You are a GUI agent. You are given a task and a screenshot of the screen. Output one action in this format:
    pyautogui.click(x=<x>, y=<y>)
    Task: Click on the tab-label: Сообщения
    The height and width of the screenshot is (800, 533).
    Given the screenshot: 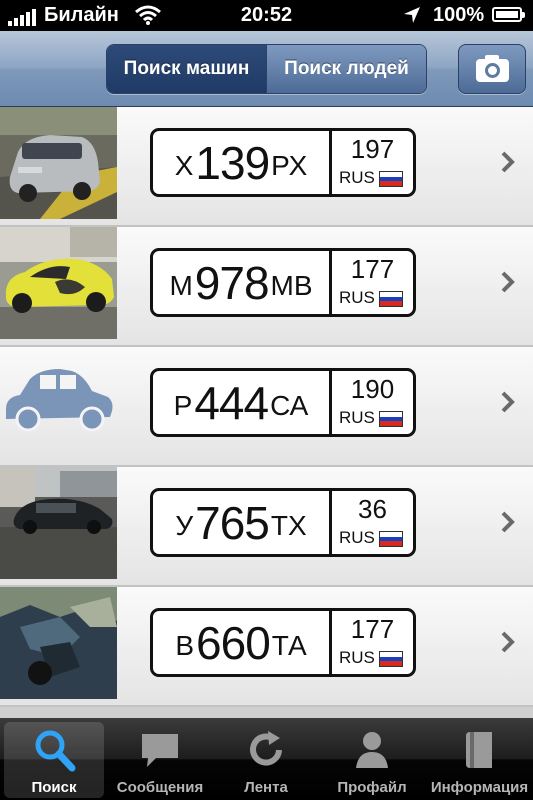 What is the action you would take?
    pyautogui.click(x=160, y=787)
    